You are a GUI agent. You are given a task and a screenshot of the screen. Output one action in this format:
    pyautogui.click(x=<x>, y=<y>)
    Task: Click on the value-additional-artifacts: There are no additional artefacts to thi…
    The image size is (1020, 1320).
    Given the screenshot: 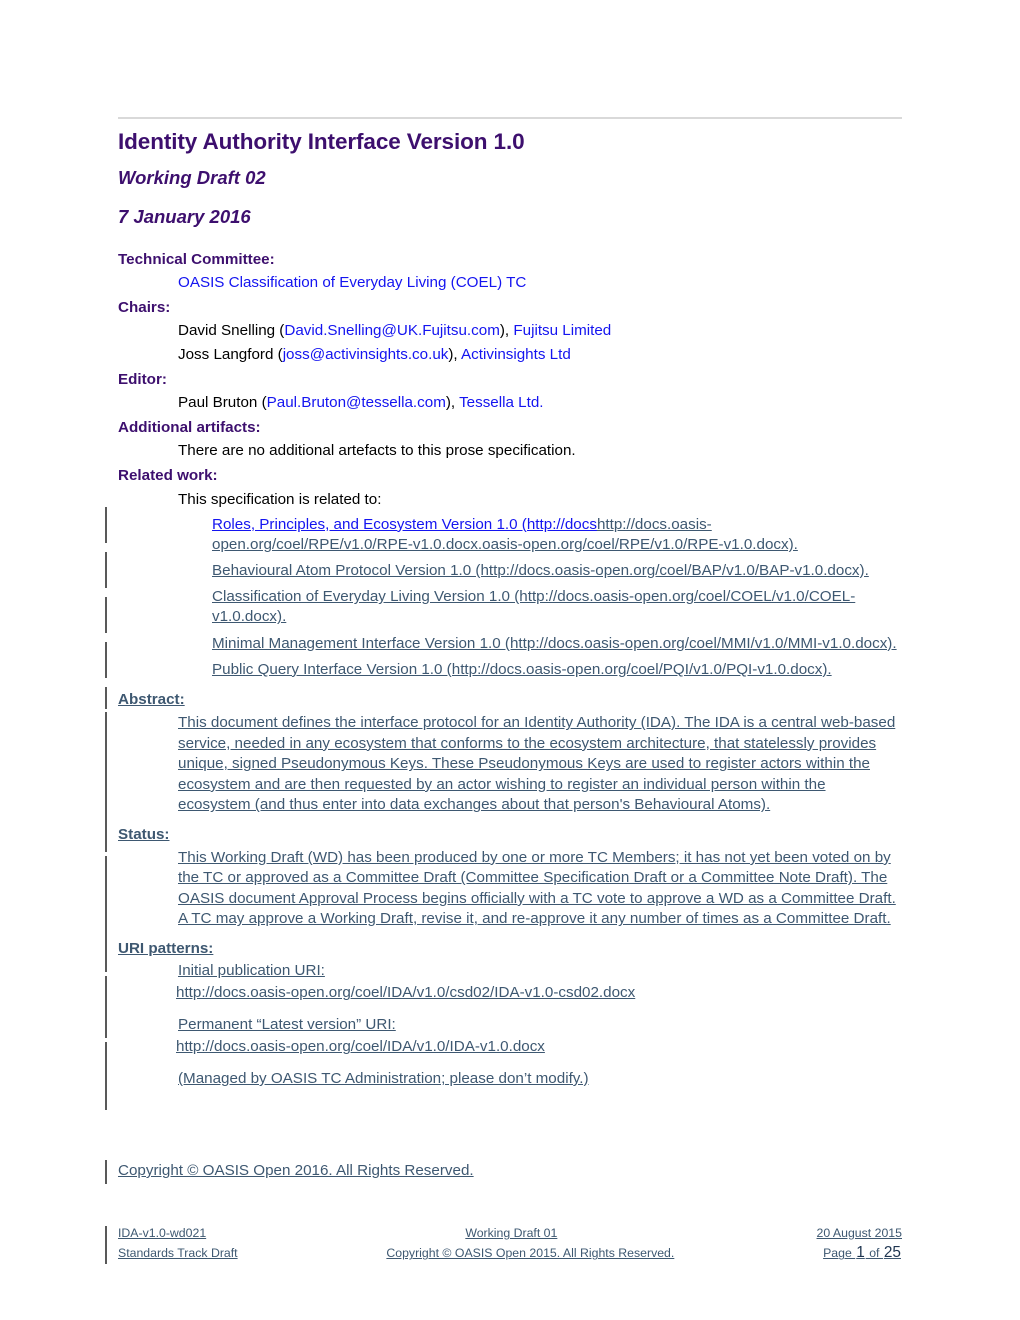 What is the action you would take?
    pyautogui.click(x=377, y=451)
    